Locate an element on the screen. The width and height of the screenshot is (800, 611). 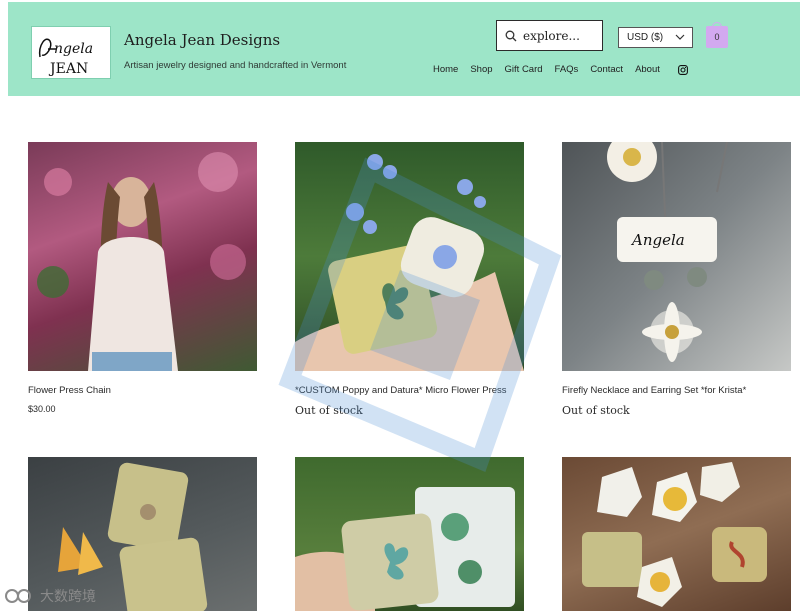
currency-value: USD ($) is located at coordinates (645, 37).